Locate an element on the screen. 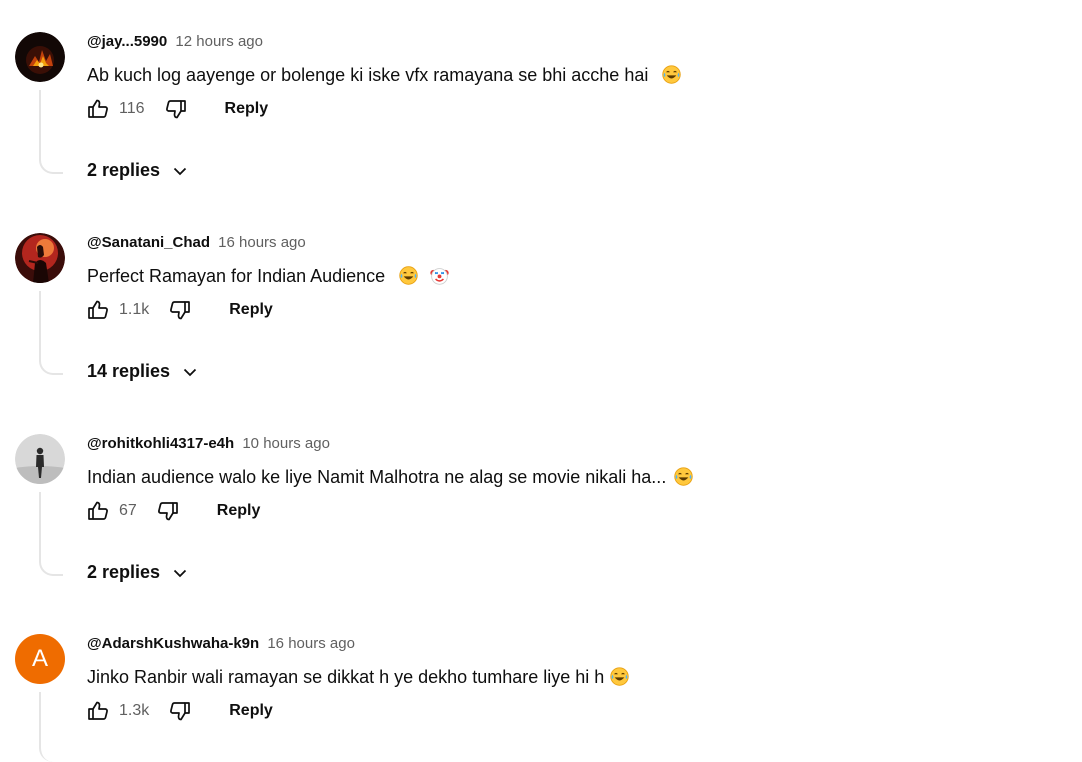 This screenshot has height=762, width=1082. comment-actions: 116 Reply is located at coordinates (176, 109).